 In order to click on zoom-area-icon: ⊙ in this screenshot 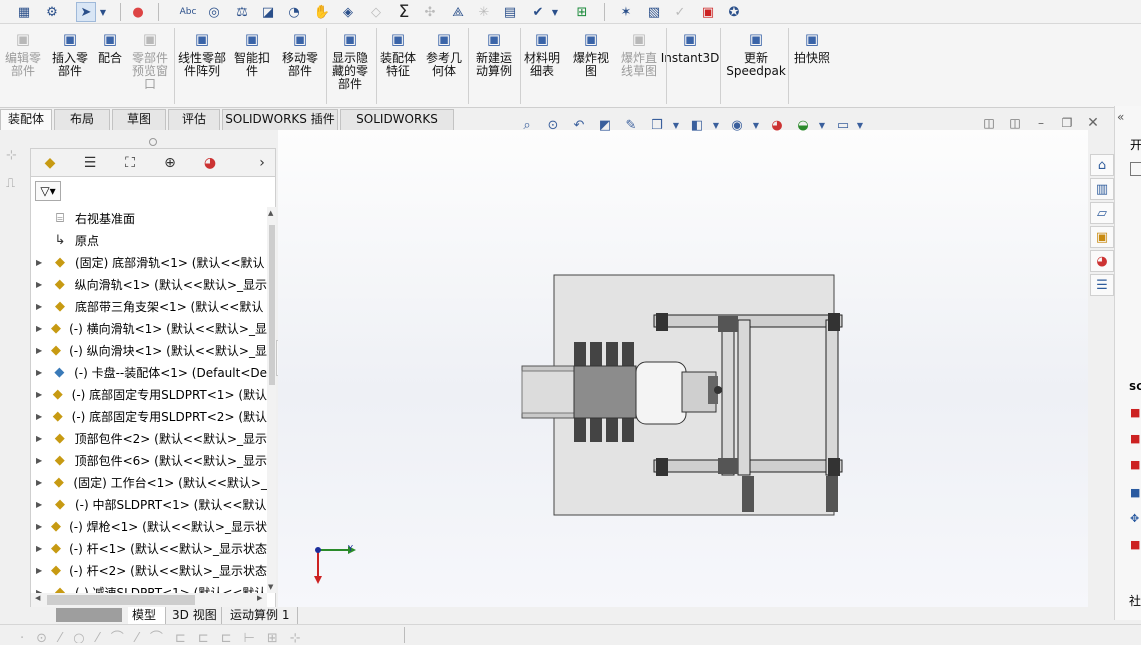, I will do `click(553, 125)`.